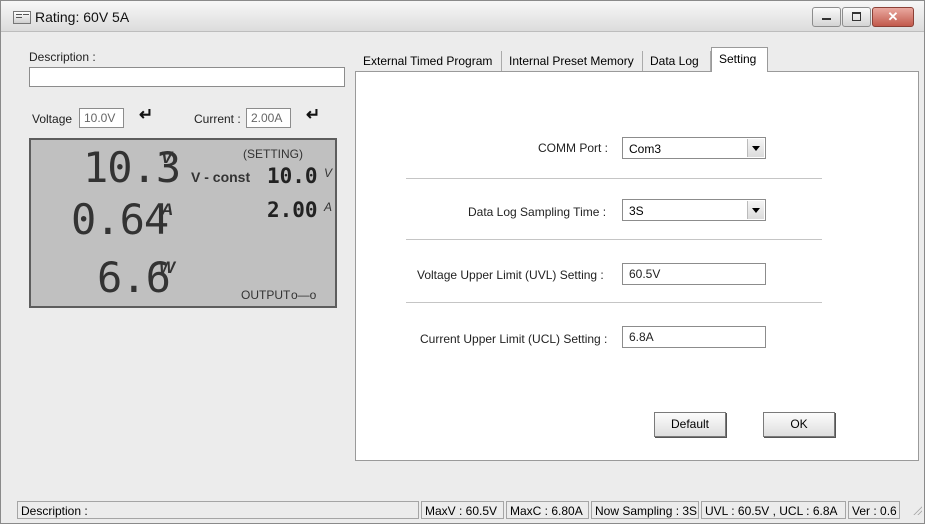 Image resolution: width=927 pixels, height=526 pixels. I want to click on status-now-sampling: Now Sampling : 3S, so click(645, 510).